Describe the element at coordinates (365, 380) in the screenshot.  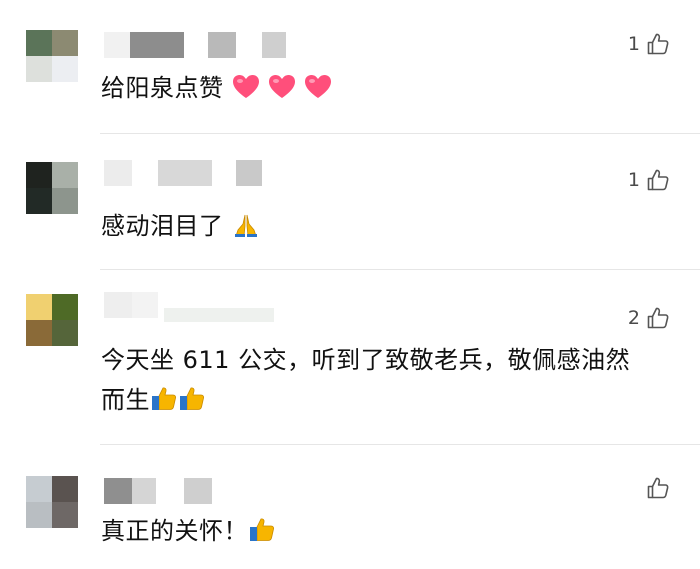
I see `comment-text: 今天坐 611 公交，听到了致敬老兵，敬佩感油然 而生` at that location.